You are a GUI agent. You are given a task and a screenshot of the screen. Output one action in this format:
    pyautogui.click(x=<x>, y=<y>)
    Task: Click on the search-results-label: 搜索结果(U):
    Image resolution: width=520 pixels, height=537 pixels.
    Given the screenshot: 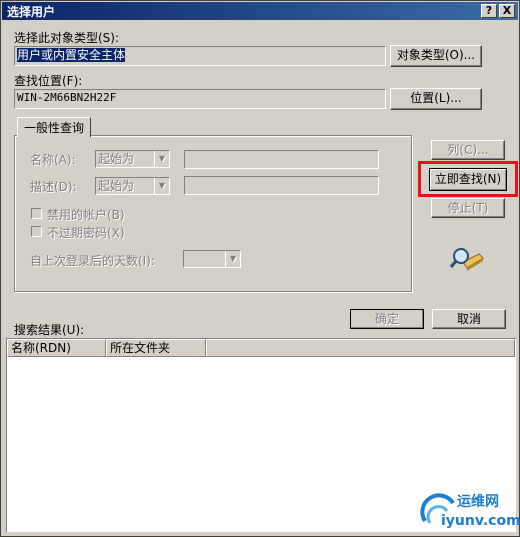 What is the action you would take?
    pyautogui.click(x=49, y=330)
    